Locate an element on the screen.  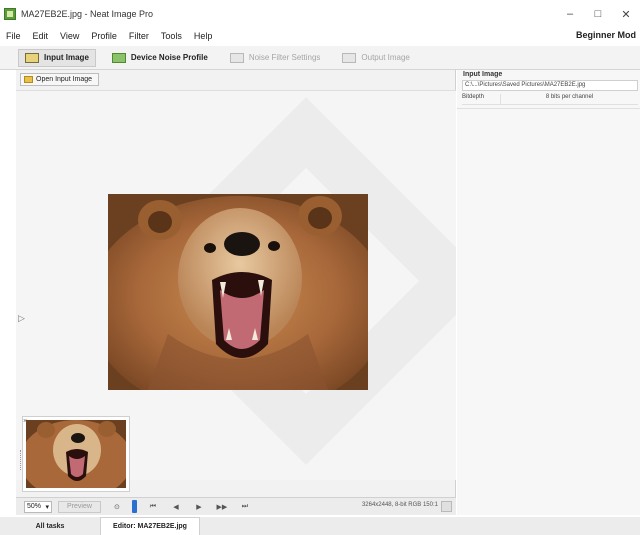
open-input-image-button: Open Input Image is located at coordinates (60, 79).